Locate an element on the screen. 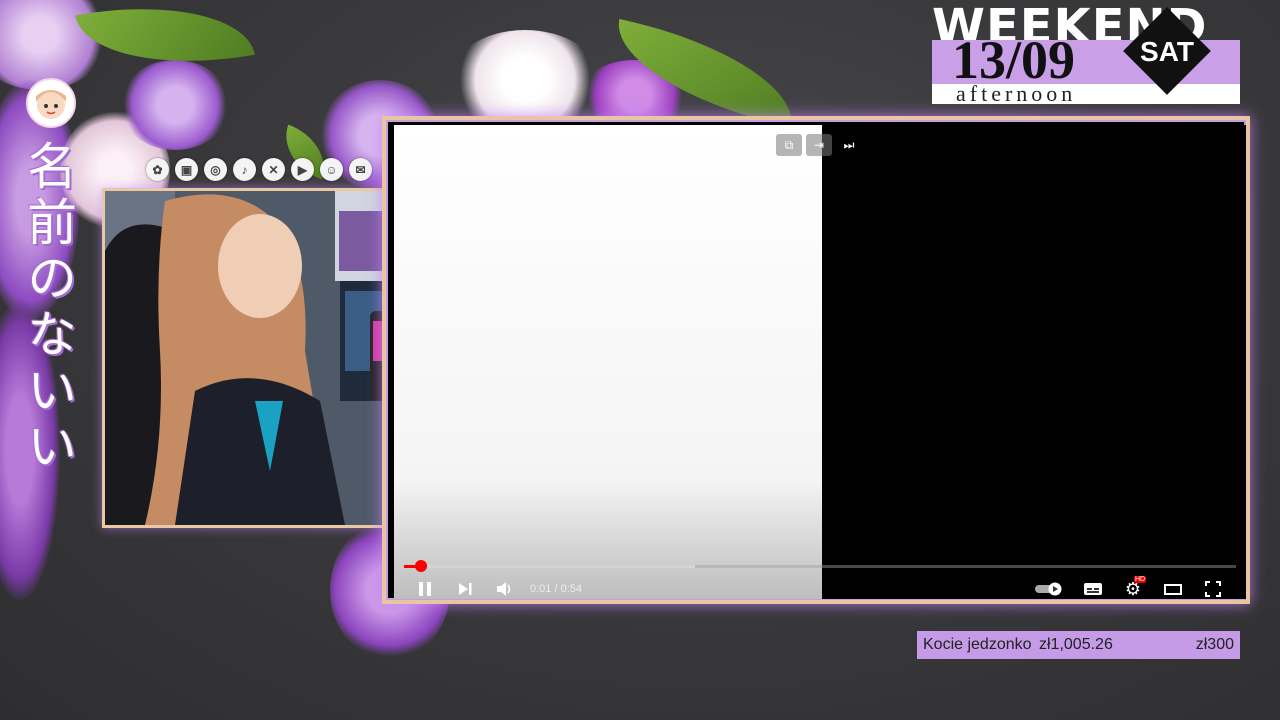  volume-icon is located at coordinates (504, 589).